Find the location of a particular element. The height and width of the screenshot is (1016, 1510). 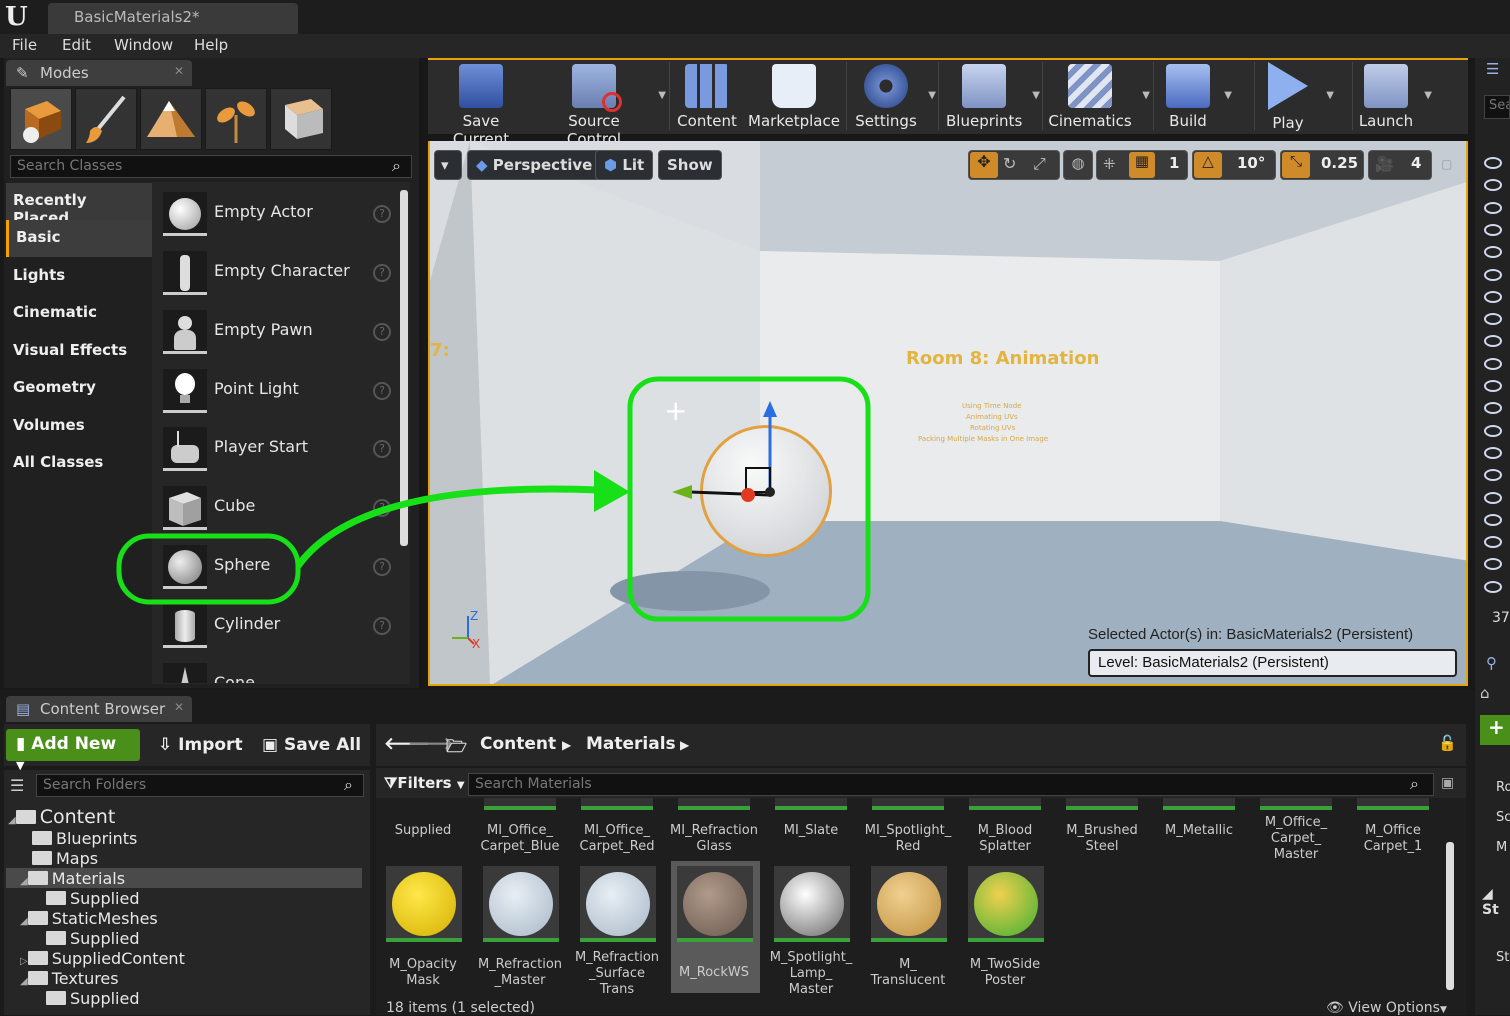

home-icon: ⌂ is located at coordinates (1485, 693).